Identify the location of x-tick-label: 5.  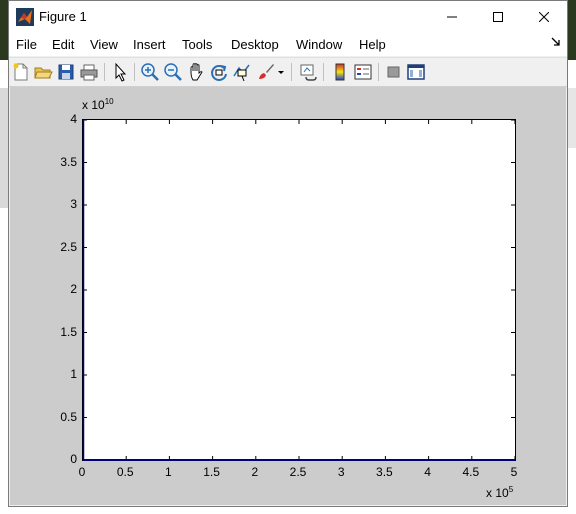
(514, 472).